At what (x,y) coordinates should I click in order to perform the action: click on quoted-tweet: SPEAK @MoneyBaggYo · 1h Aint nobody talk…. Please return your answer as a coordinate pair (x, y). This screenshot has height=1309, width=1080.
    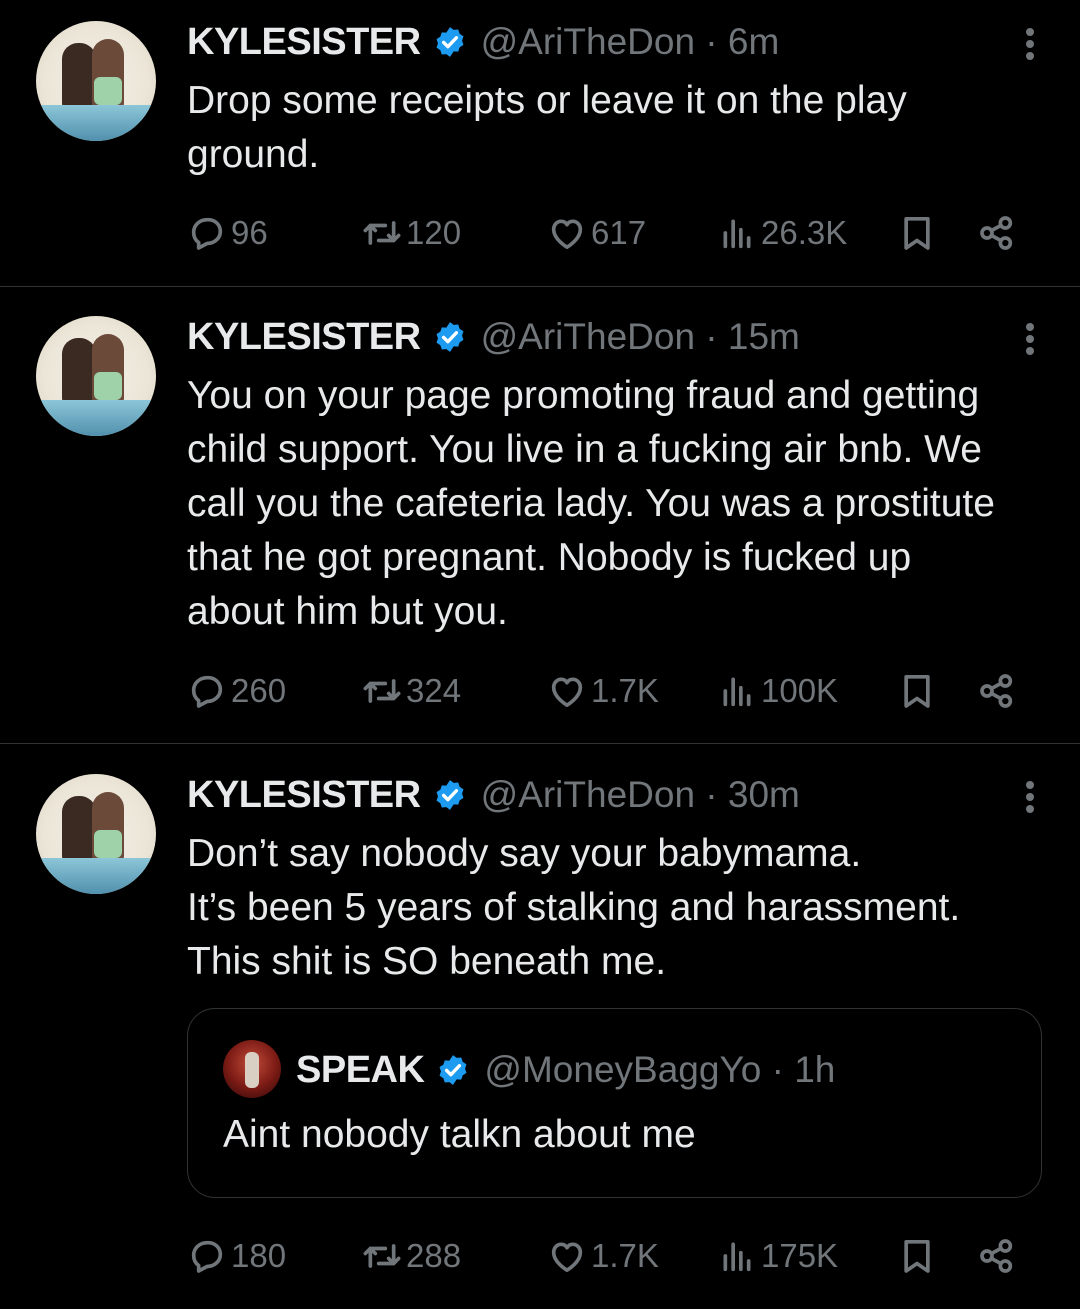
    Looking at the image, I should click on (614, 1103).